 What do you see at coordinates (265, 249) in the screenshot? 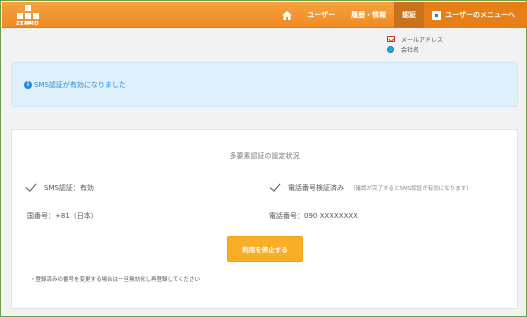
I see `stop-sms-button: 利用を停止する` at bounding box center [265, 249].